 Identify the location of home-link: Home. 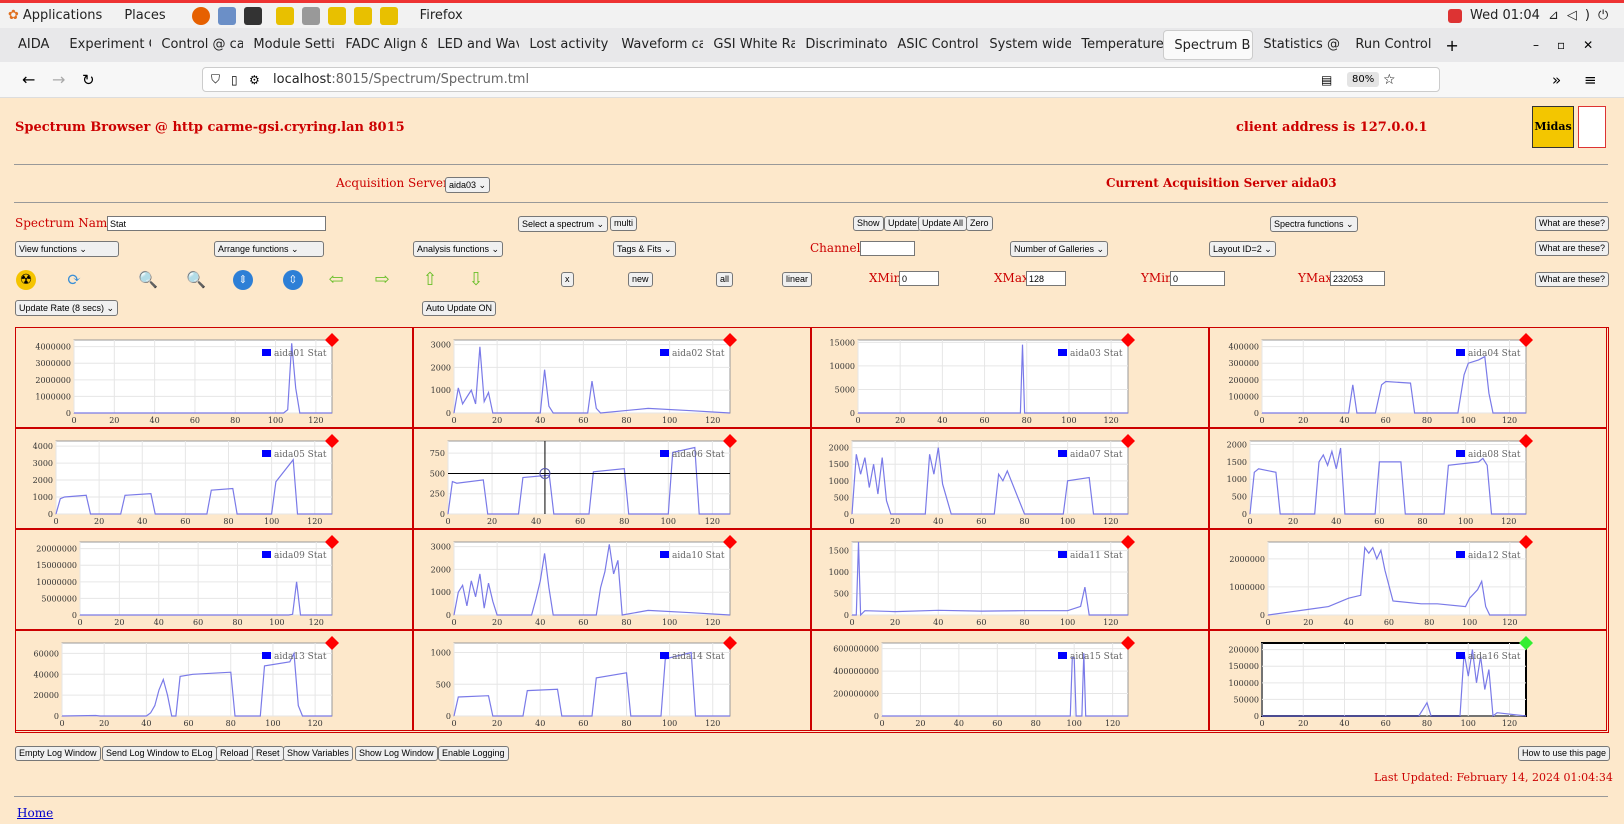
(35, 813).